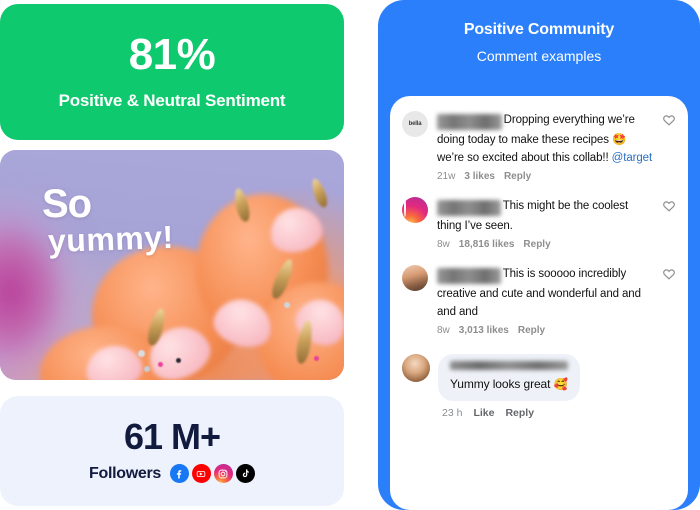 This screenshot has height=510, width=700. Describe the element at coordinates (212, 473) in the screenshot. I see `social-platform-icons` at that location.